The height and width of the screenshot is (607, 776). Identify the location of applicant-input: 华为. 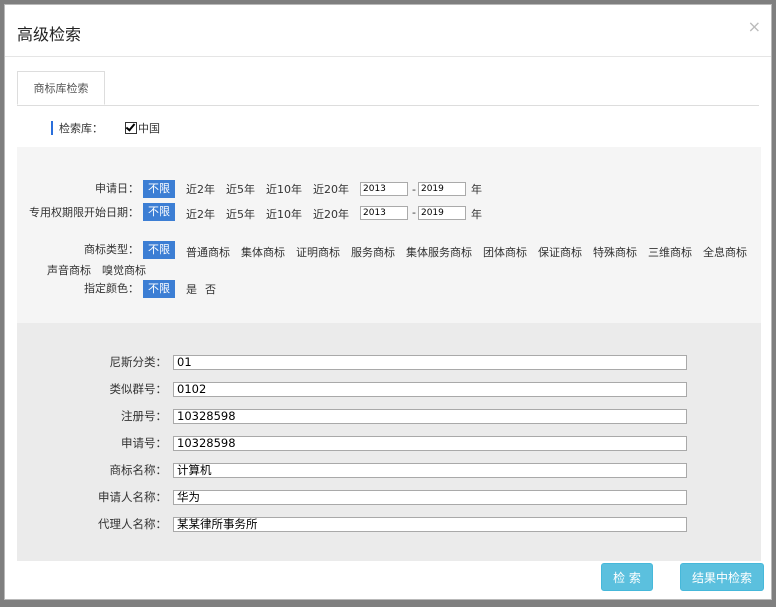
(430, 497).